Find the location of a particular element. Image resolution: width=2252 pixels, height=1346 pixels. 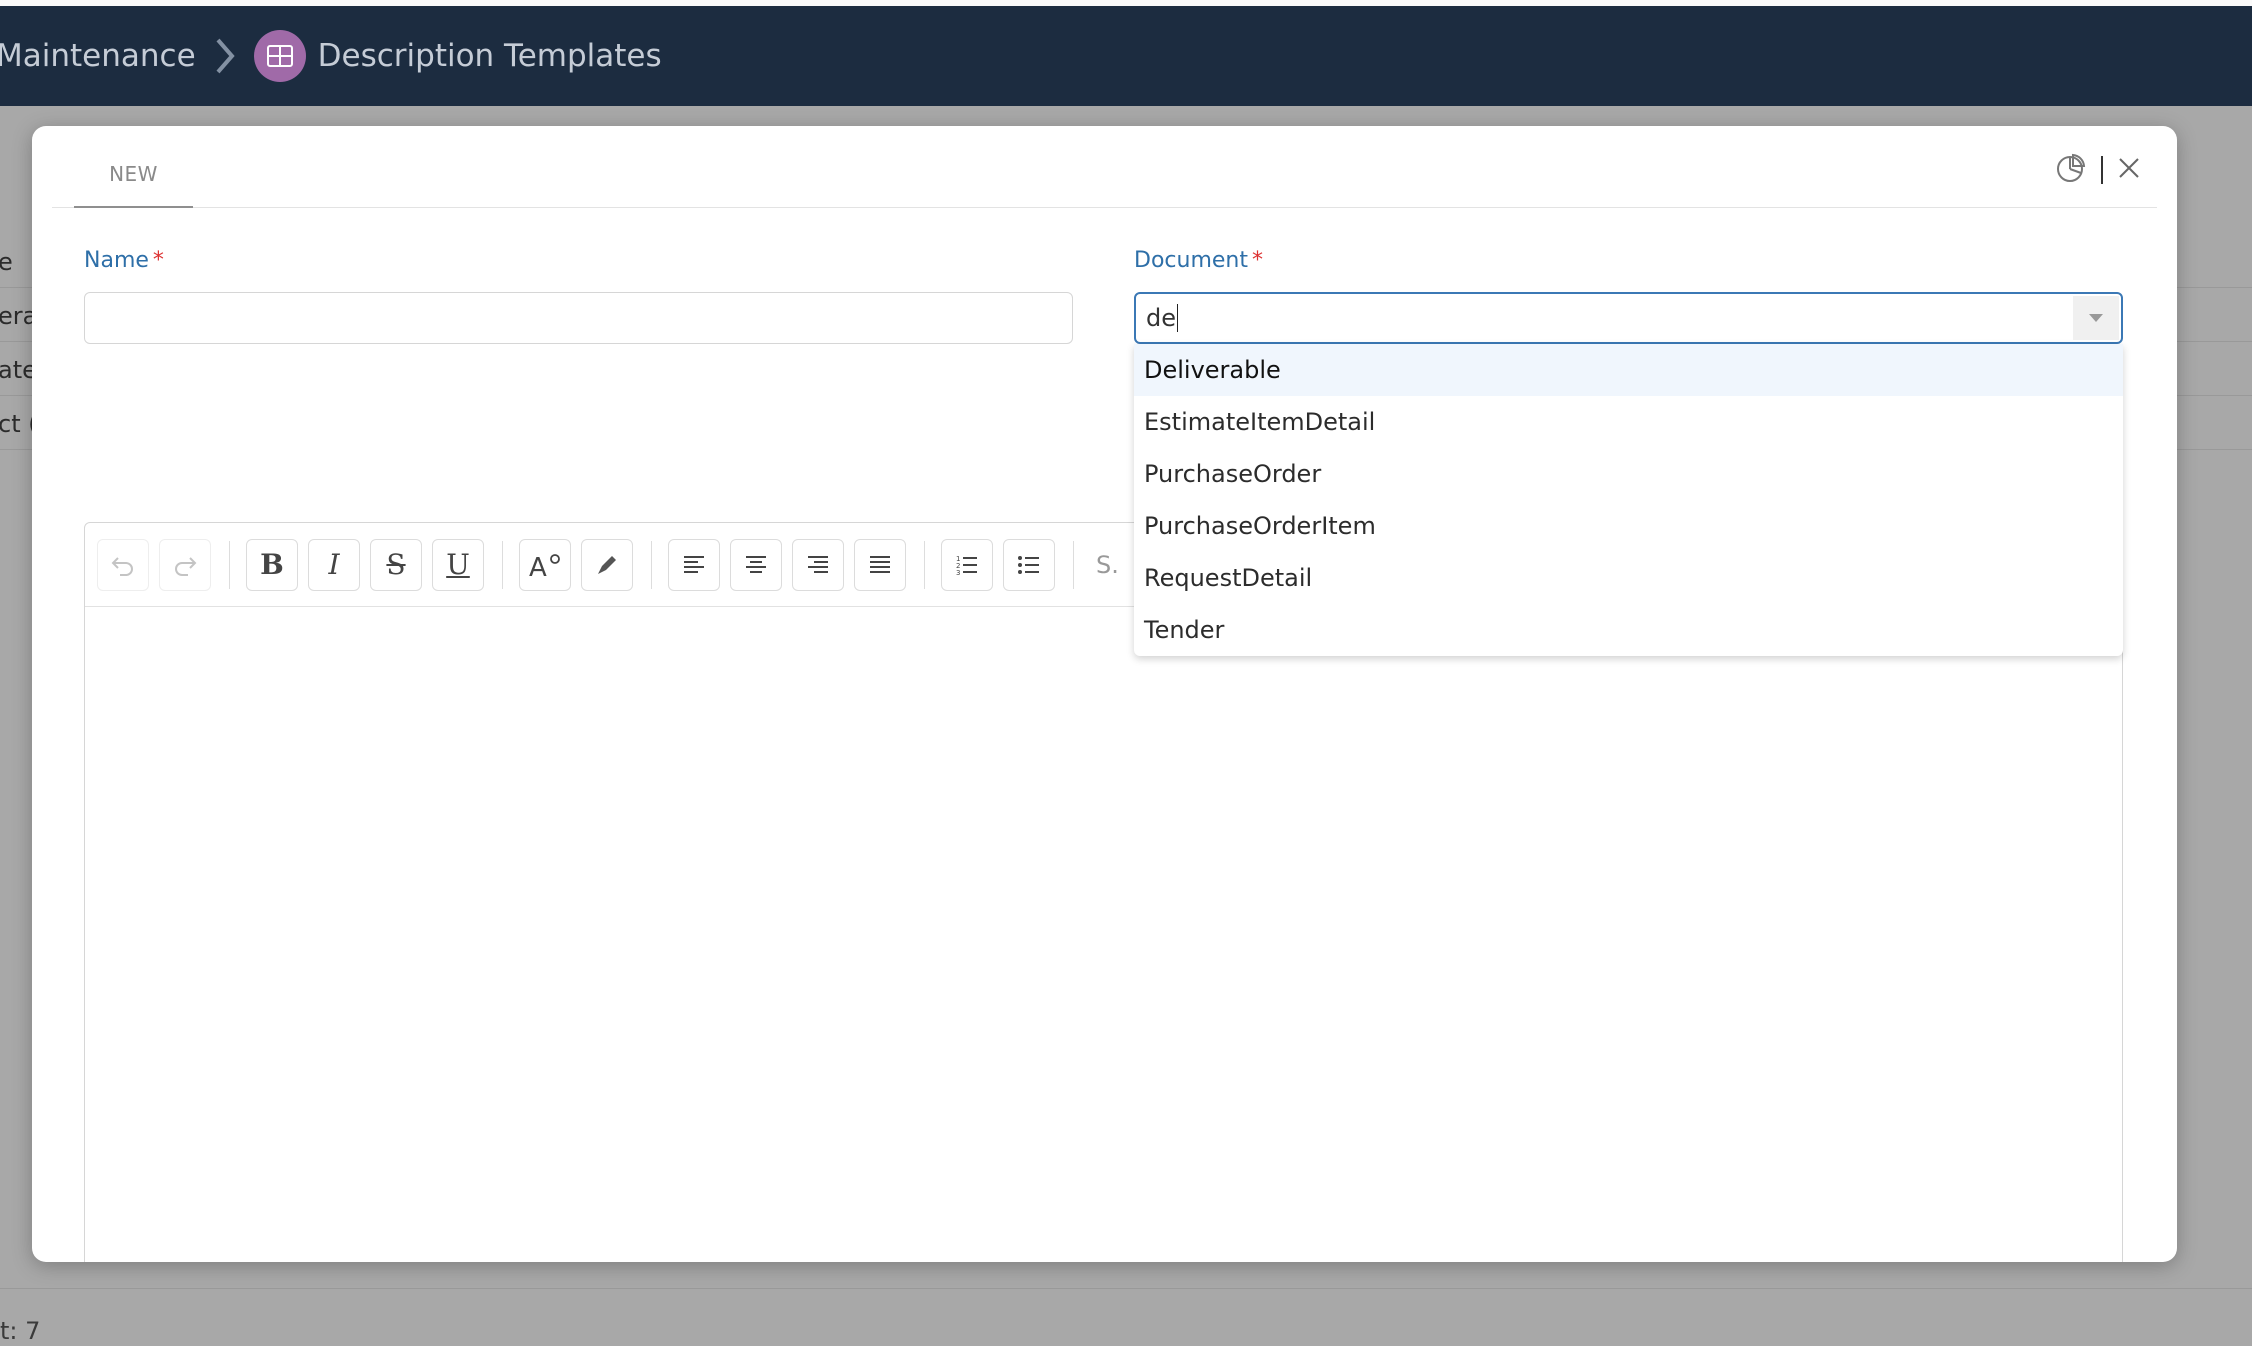

undo-icon is located at coordinates (122, 566).